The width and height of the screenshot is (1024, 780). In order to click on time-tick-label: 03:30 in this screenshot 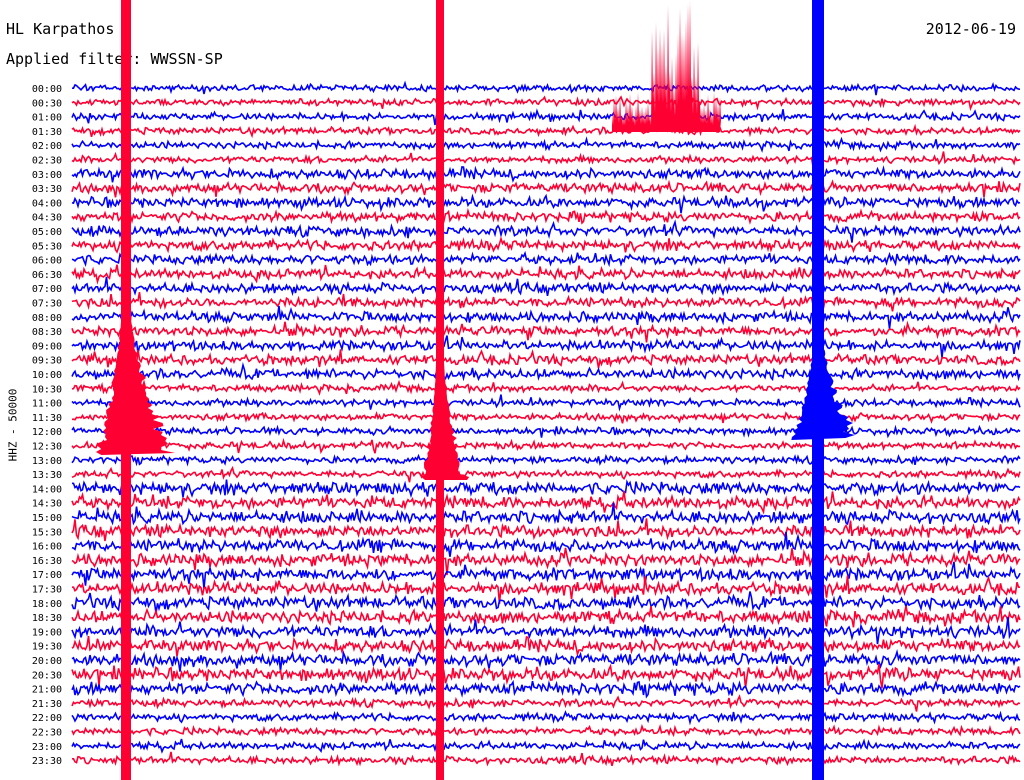, I will do `click(47, 189)`.